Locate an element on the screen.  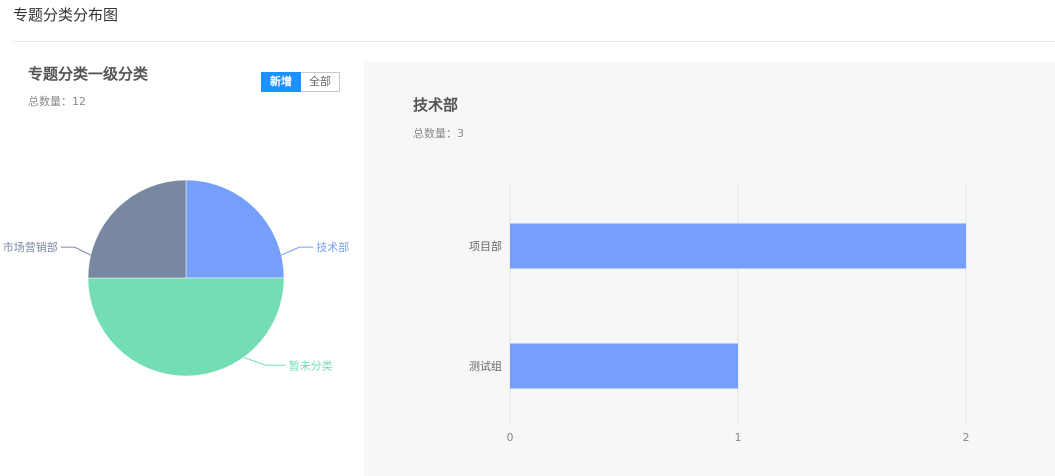
pie-slice-label: 技术部 is located at coordinates (332, 247).